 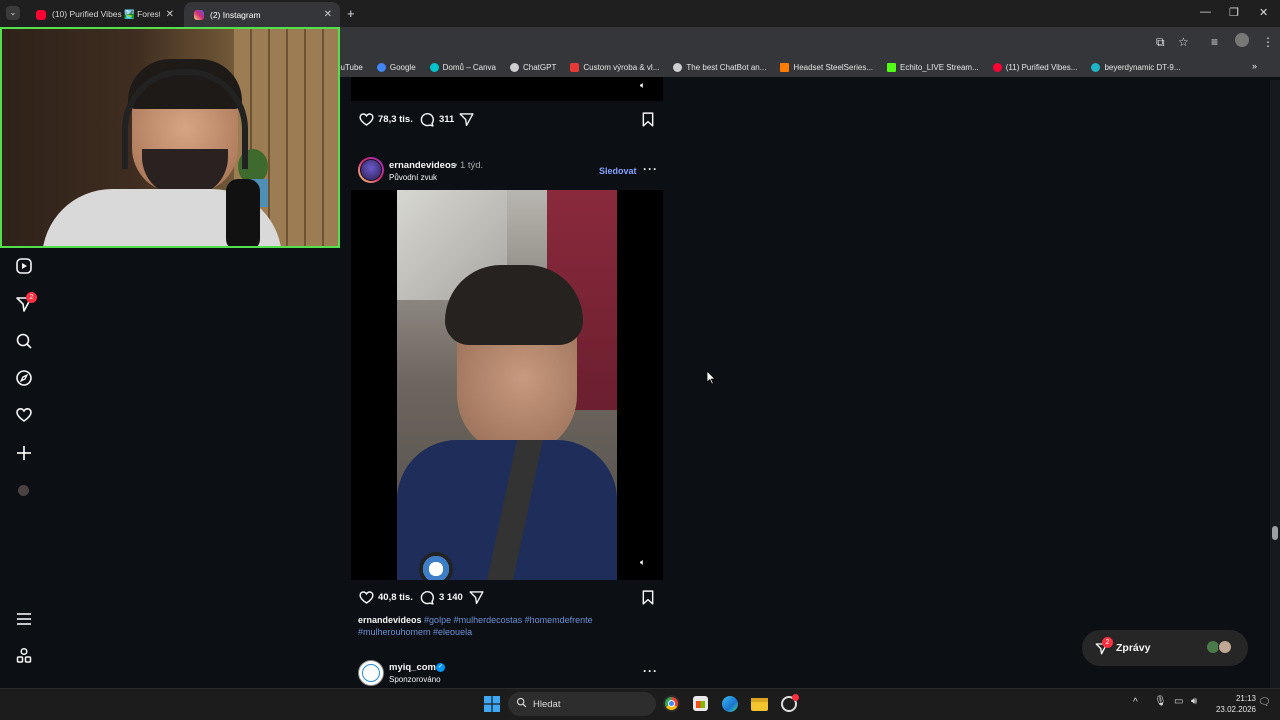 I want to click on tab-youtube: (10) Purified Vibes 🏞️ Forest — ✕, so click(x=104, y=14).